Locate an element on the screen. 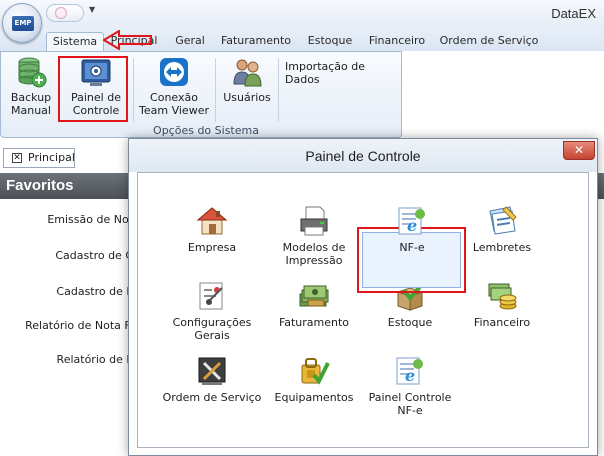 This screenshot has width=604, height=456. empresa-item: Empresa is located at coordinates (212, 229).